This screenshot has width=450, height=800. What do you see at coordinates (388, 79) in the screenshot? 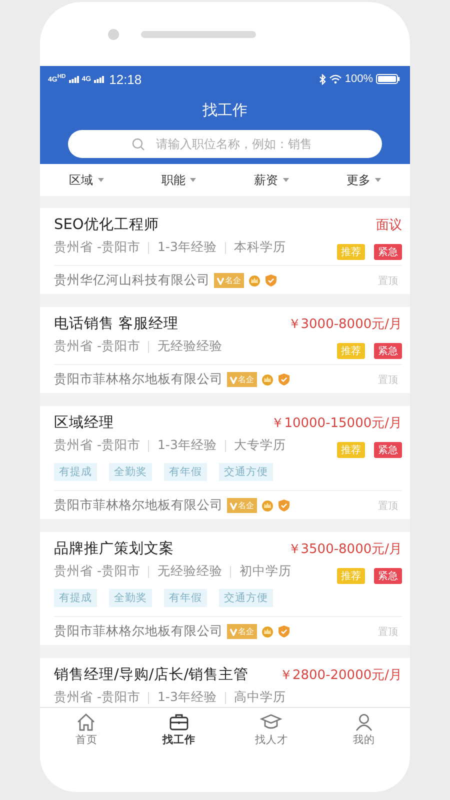
I see `battery-icon` at bounding box center [388, 79].